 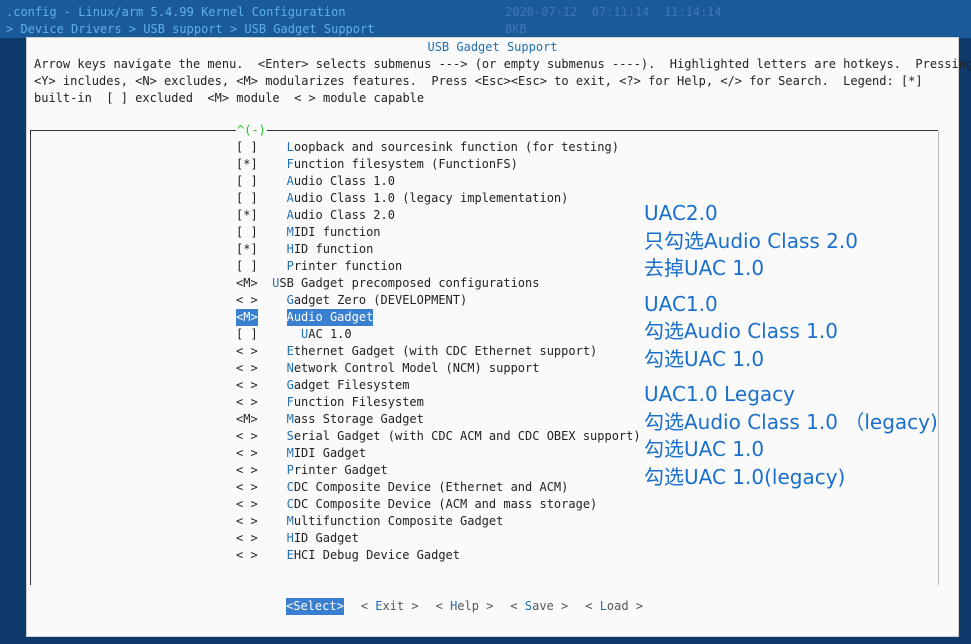 What do you see at coordinates (334, 232) in the screenshot?
I see `menu-item-label: MIDI function` at bounding box center [334, 232].